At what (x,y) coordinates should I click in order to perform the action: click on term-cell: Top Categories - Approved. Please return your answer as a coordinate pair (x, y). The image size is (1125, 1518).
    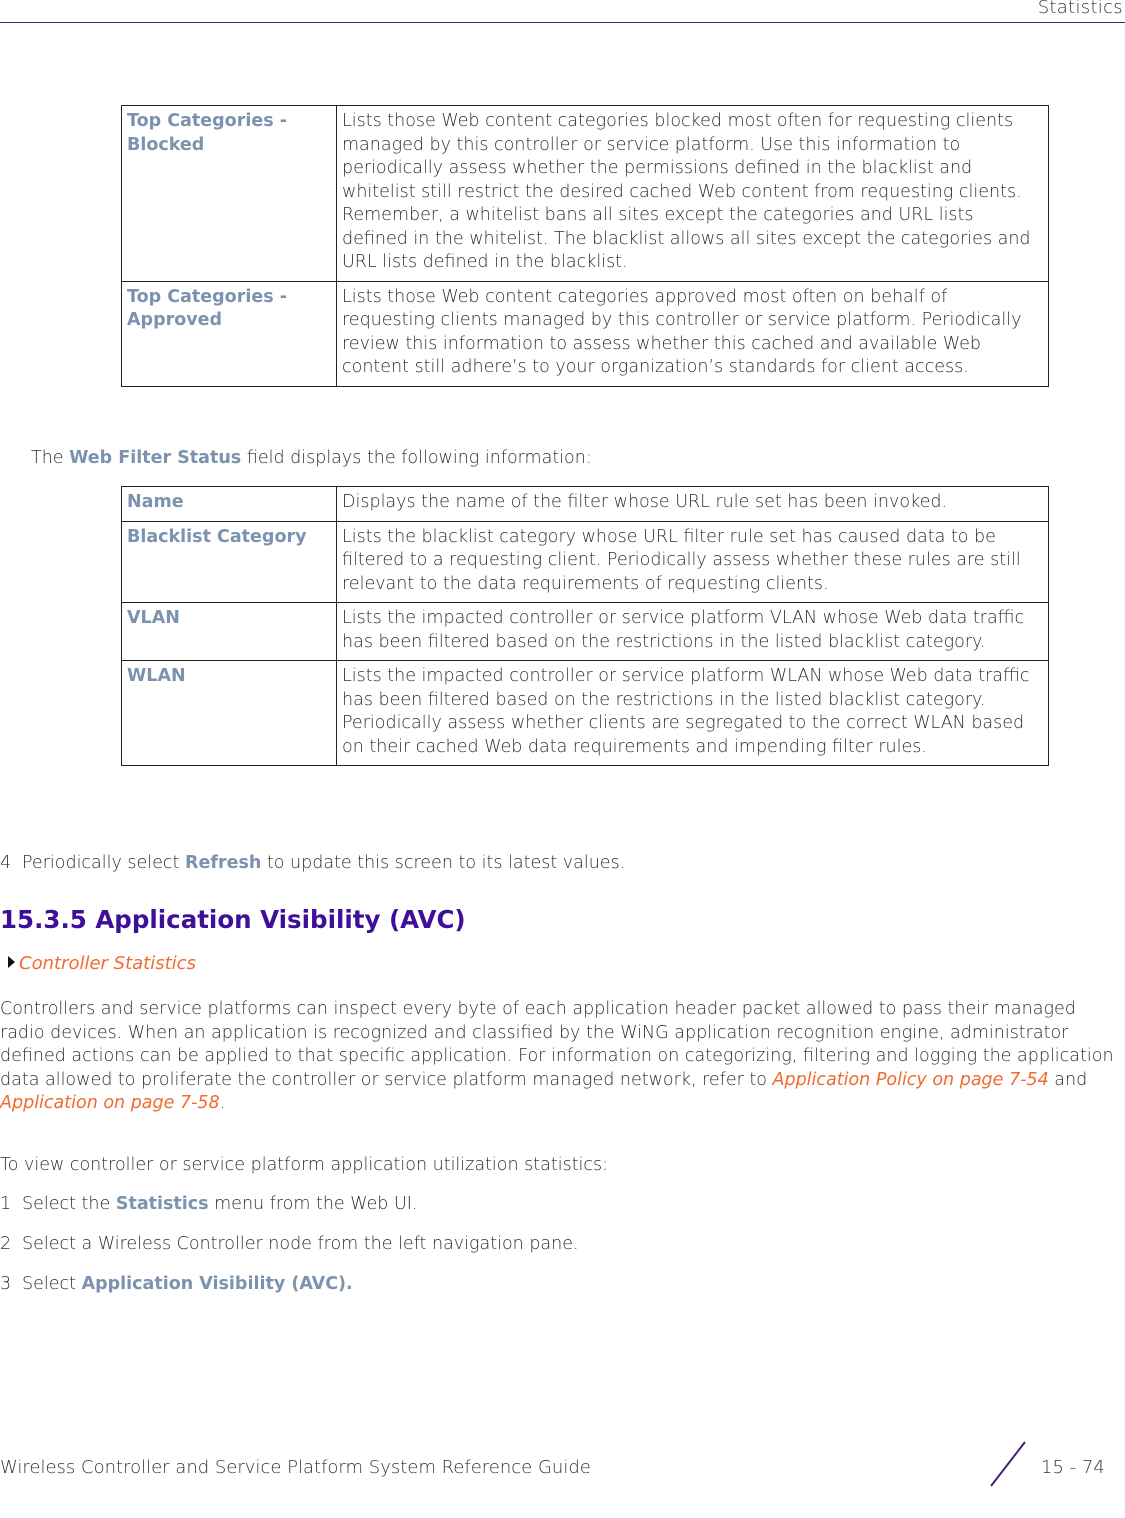
    Looking at the image, I should click on (229, 333).